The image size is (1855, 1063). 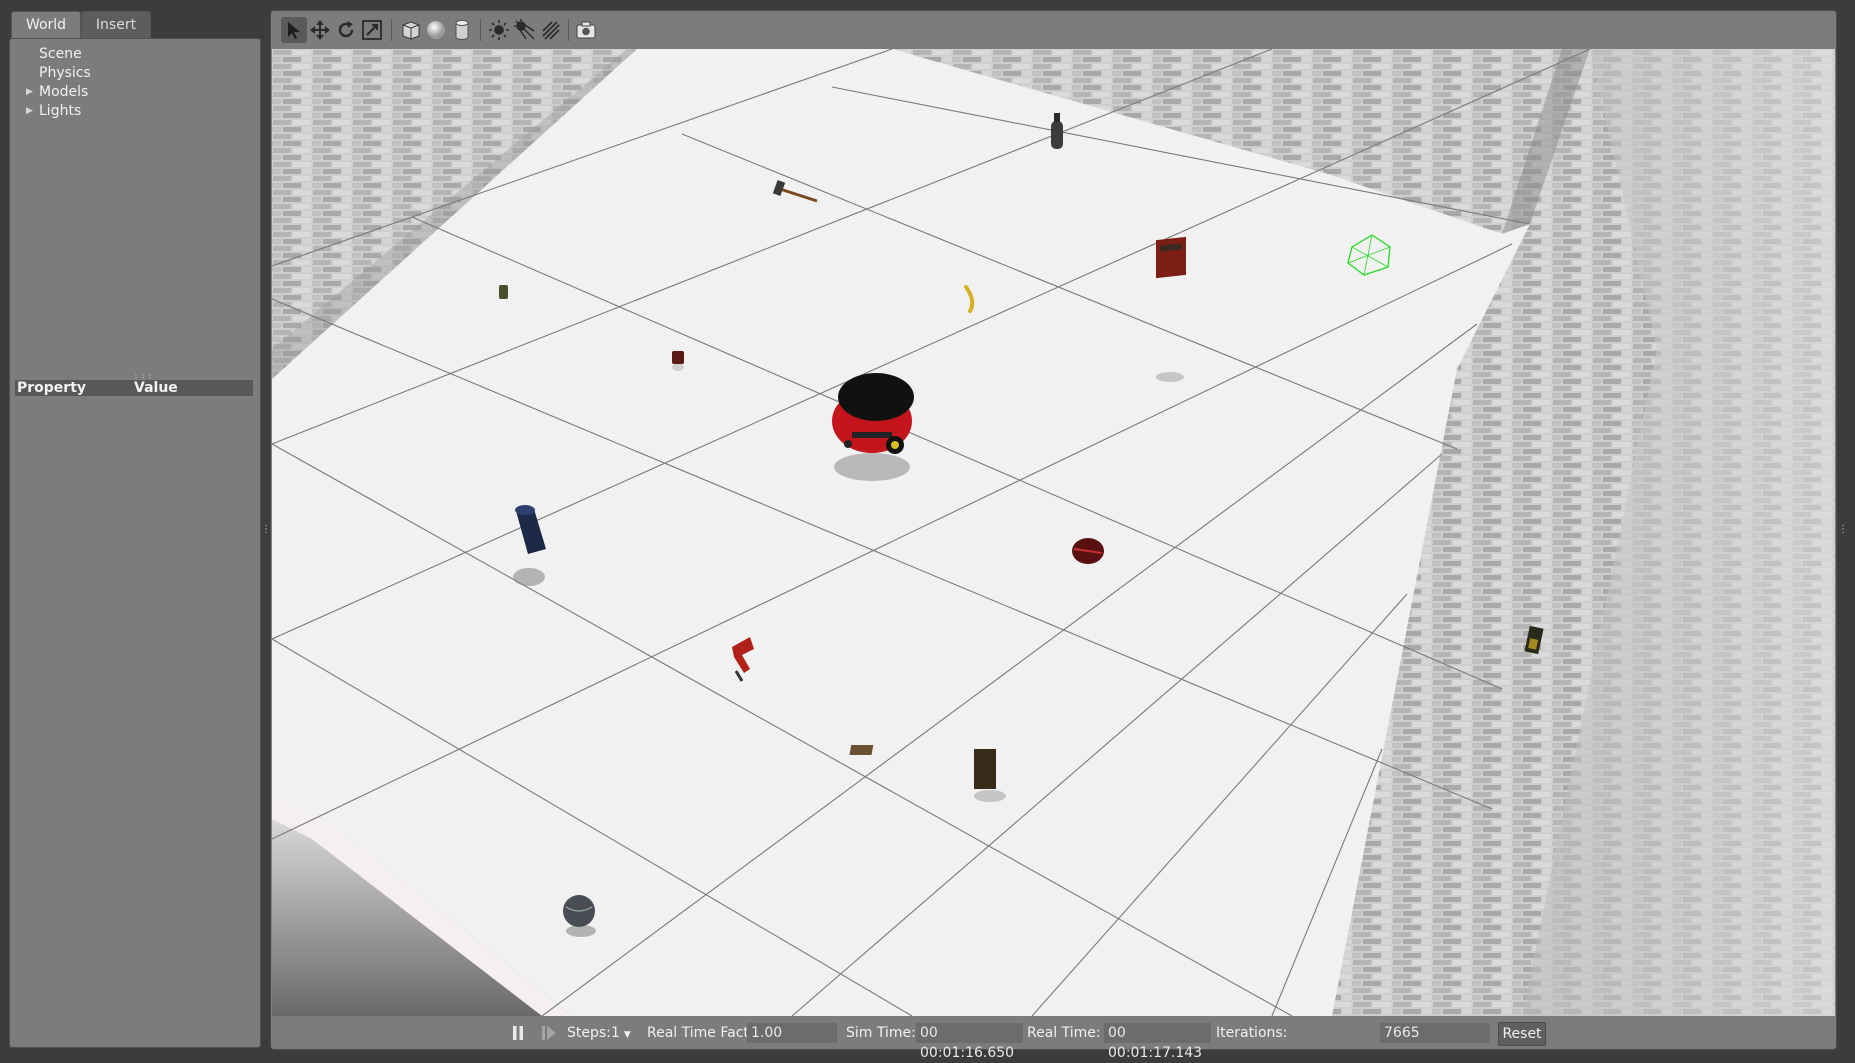 What do you see at coordinates (266, 530) in the screenshot?
I see `left-collapse-handle-icon: ⋮` at bounding box center [266, 530].